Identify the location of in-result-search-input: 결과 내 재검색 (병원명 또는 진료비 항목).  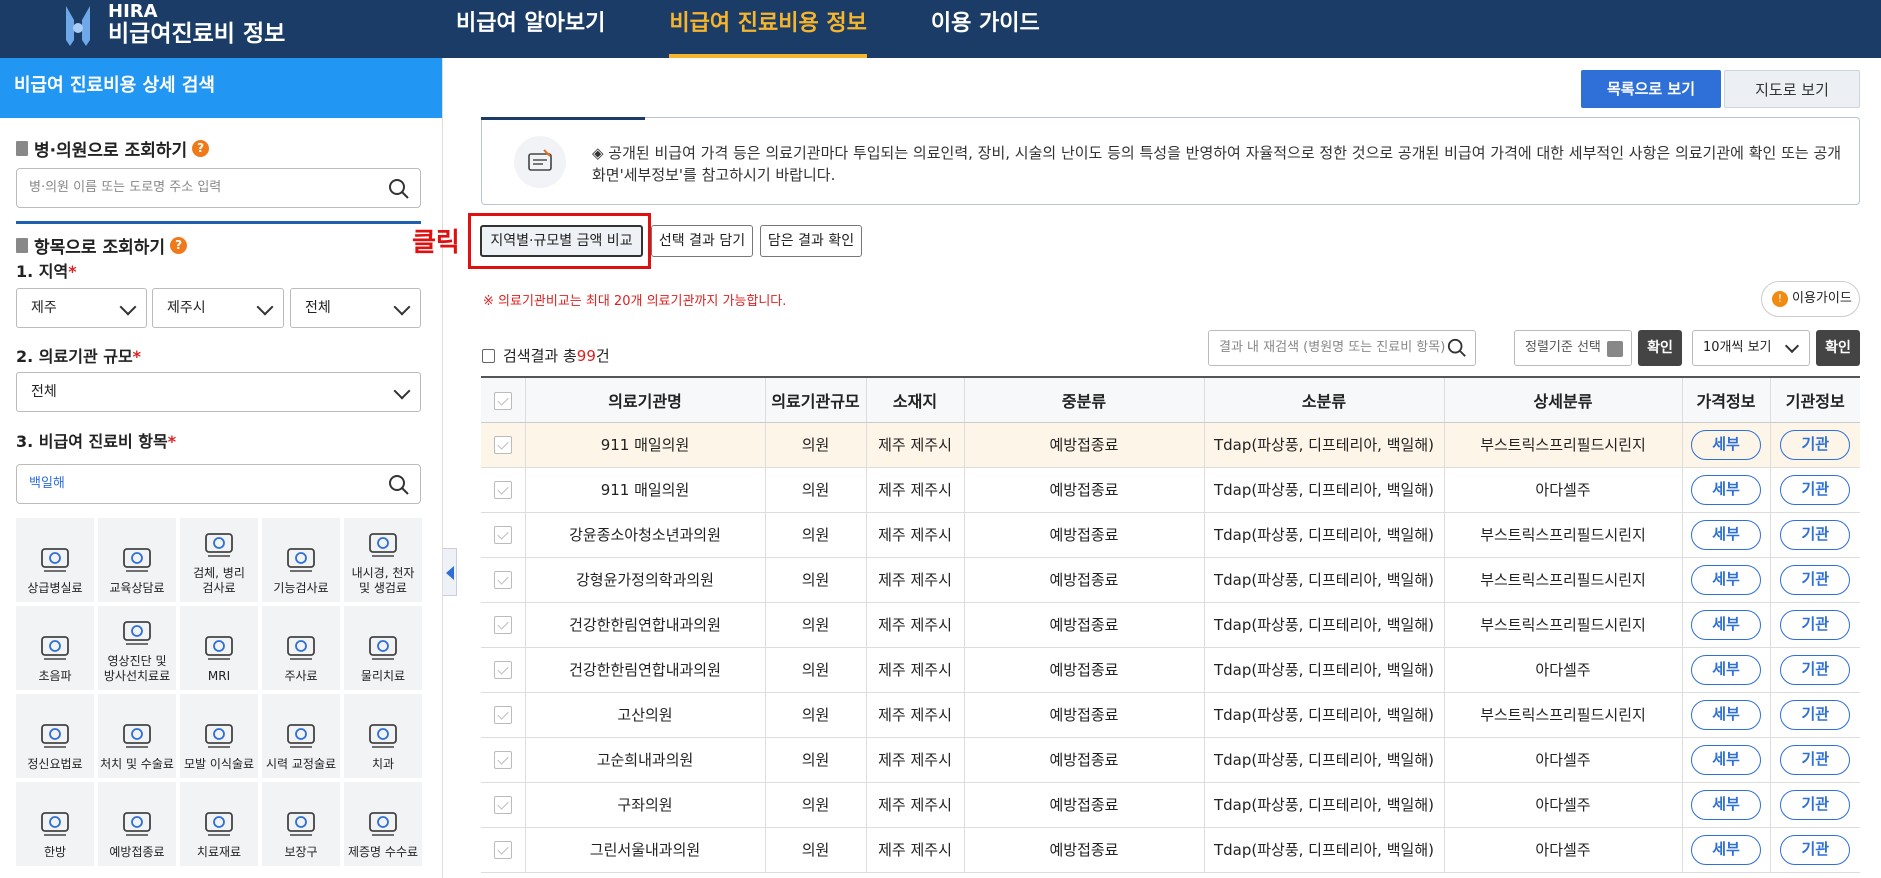
(1342, 348).